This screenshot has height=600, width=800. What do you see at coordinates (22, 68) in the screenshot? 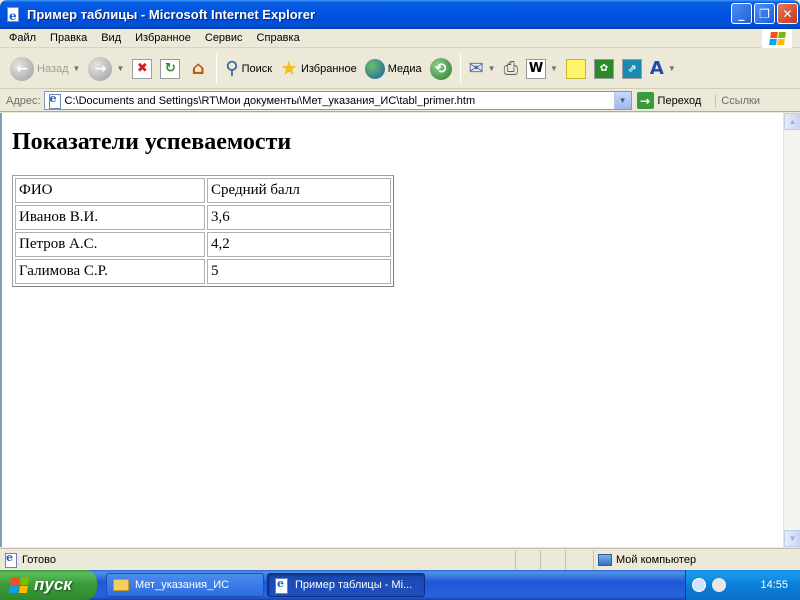
I see `back-arrow-icon: ←` at bounding box center [22, 68].